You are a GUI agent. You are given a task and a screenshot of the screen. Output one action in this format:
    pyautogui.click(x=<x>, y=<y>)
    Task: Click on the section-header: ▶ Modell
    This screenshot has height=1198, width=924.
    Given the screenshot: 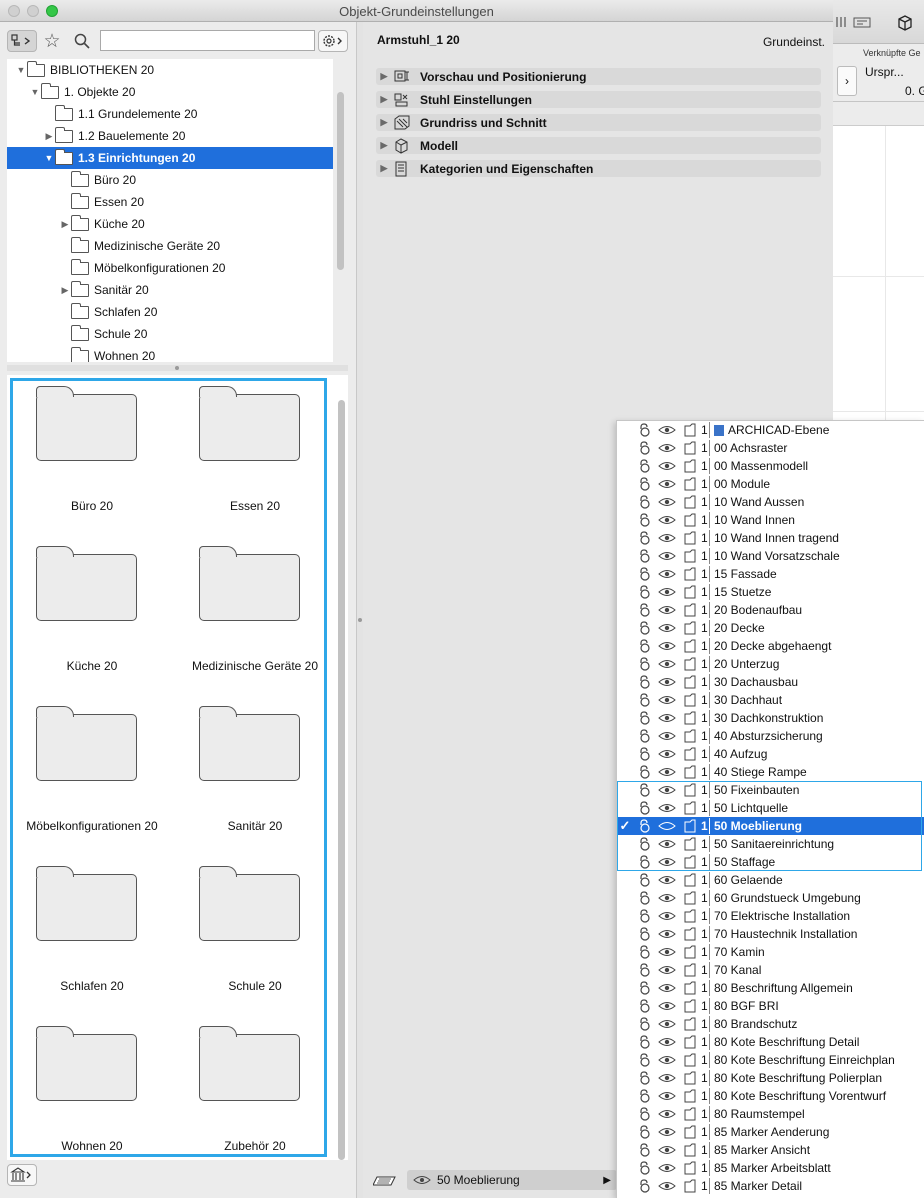 What is the action you would take?
    pyautogui.click(x=598, y=145)
    